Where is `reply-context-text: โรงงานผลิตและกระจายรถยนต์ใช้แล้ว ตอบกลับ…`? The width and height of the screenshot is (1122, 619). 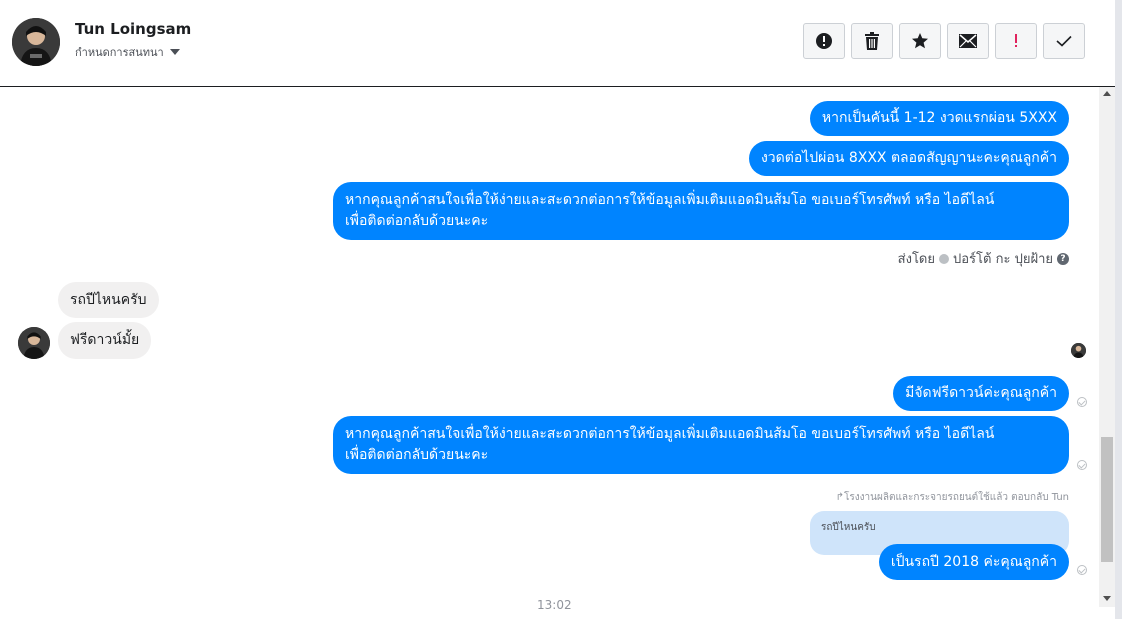
reply-context-text: โรงงานผลิตและกระจายรถยนต์ใช้แล้ว ตอบกลับ… is located at coordinates (956, 497).